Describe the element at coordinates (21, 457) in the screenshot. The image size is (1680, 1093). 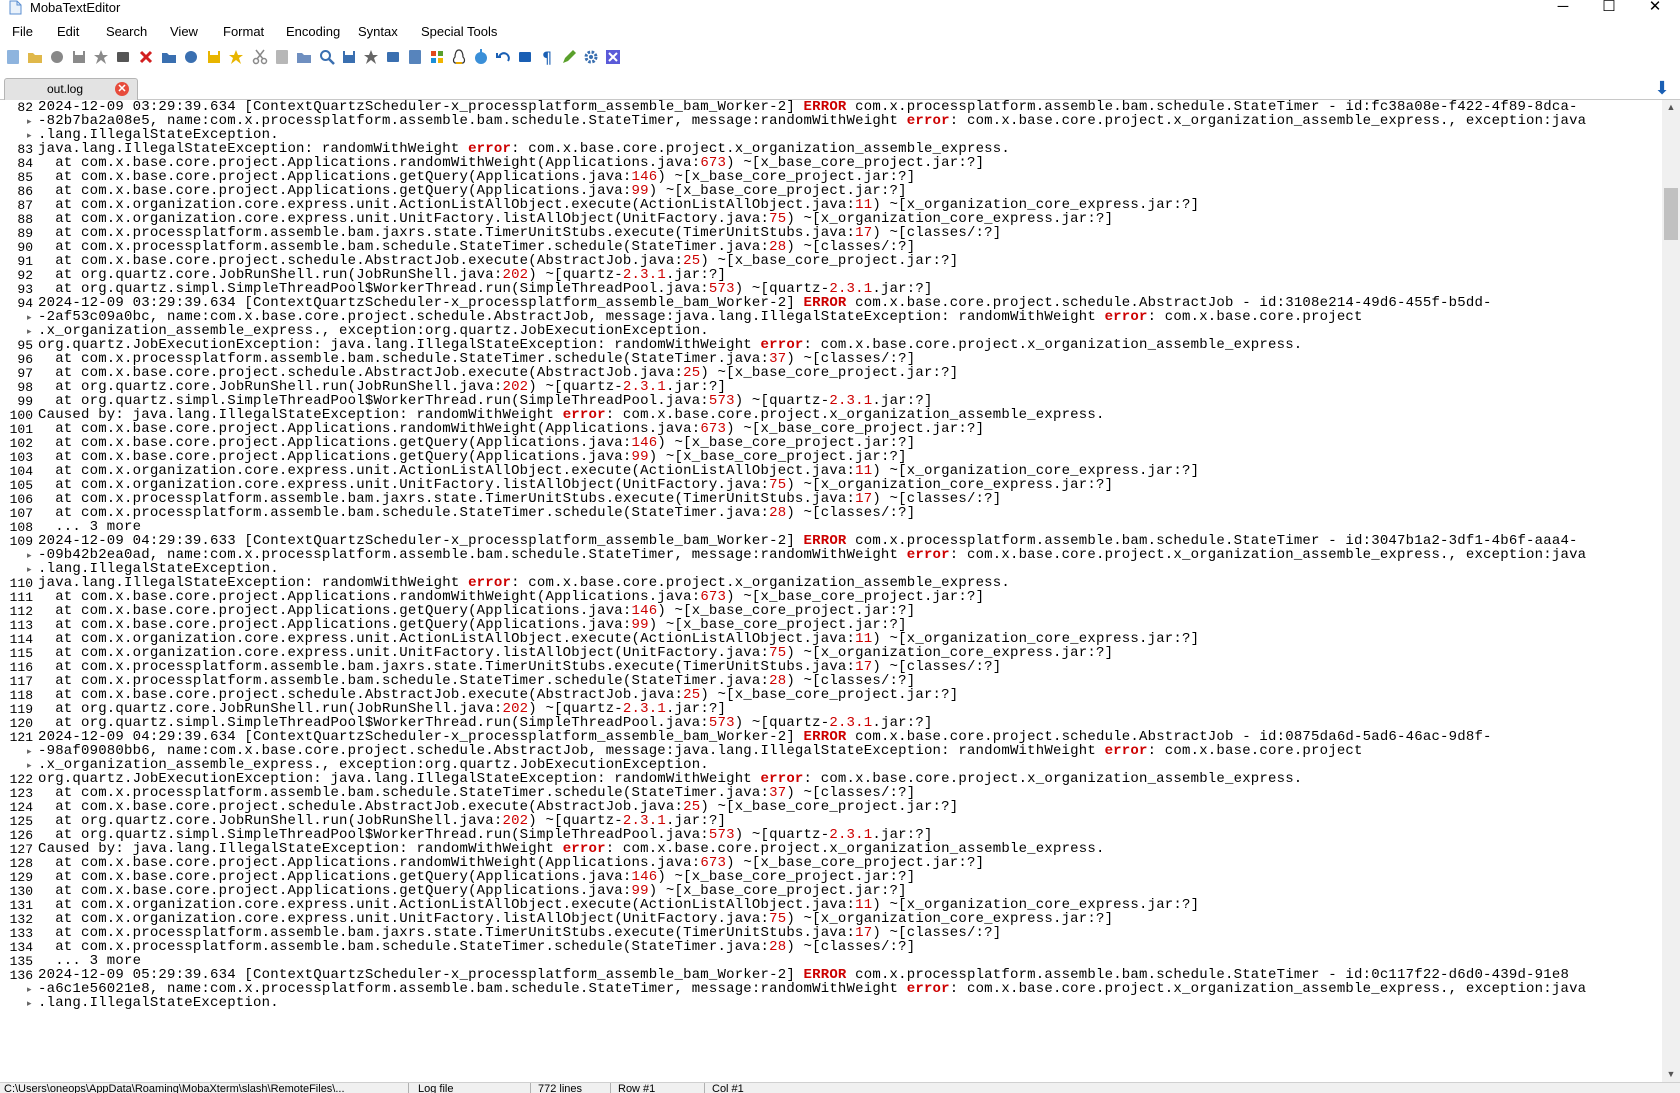
I see `line-number: 103` at that location.